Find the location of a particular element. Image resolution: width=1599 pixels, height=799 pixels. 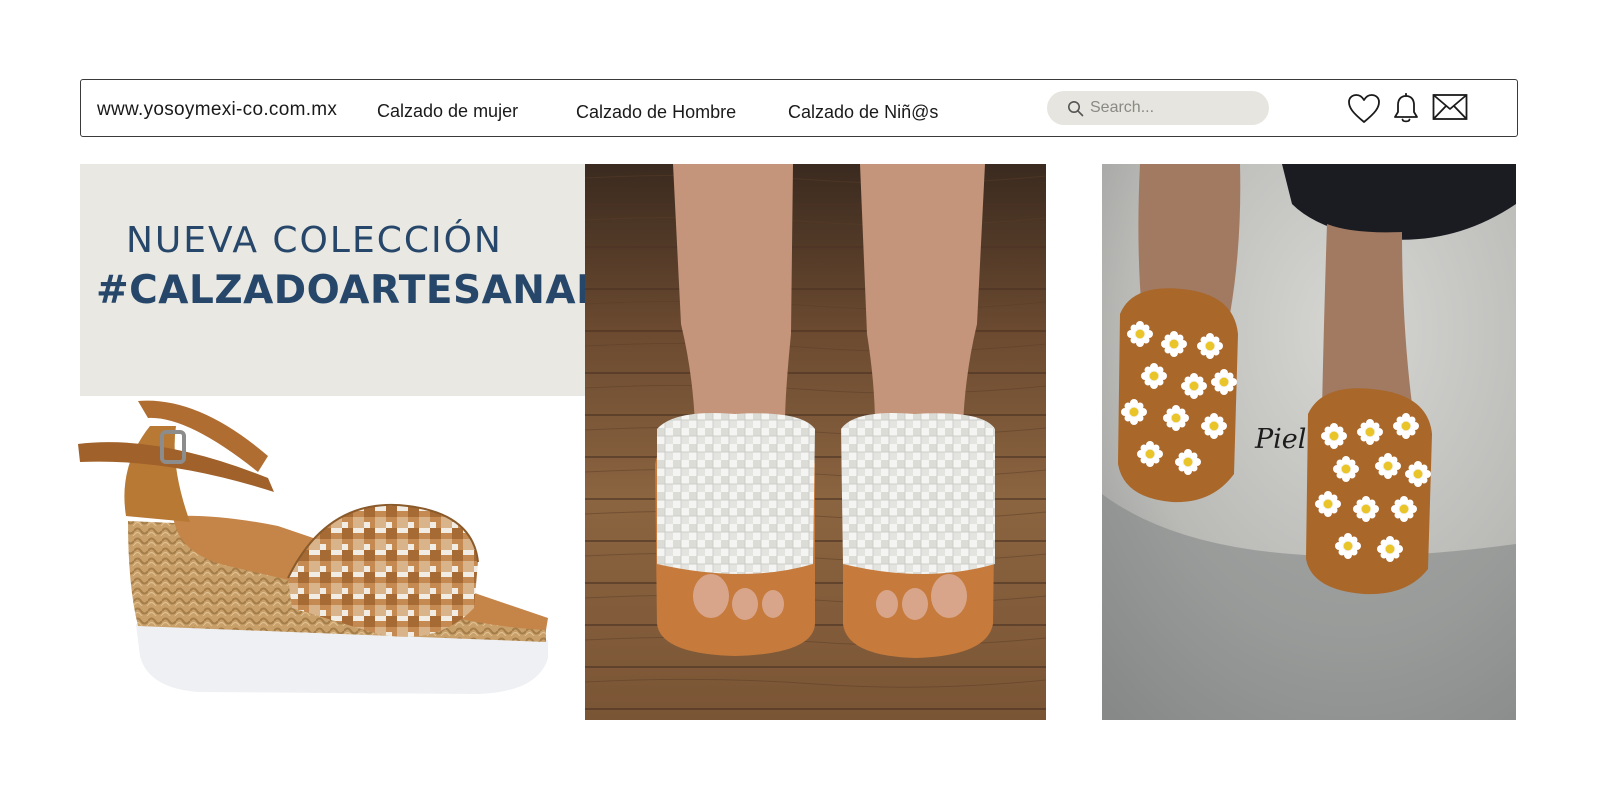

hero-hashtag: #CALZADOARTESANAL is located at coordinates (349, 290).